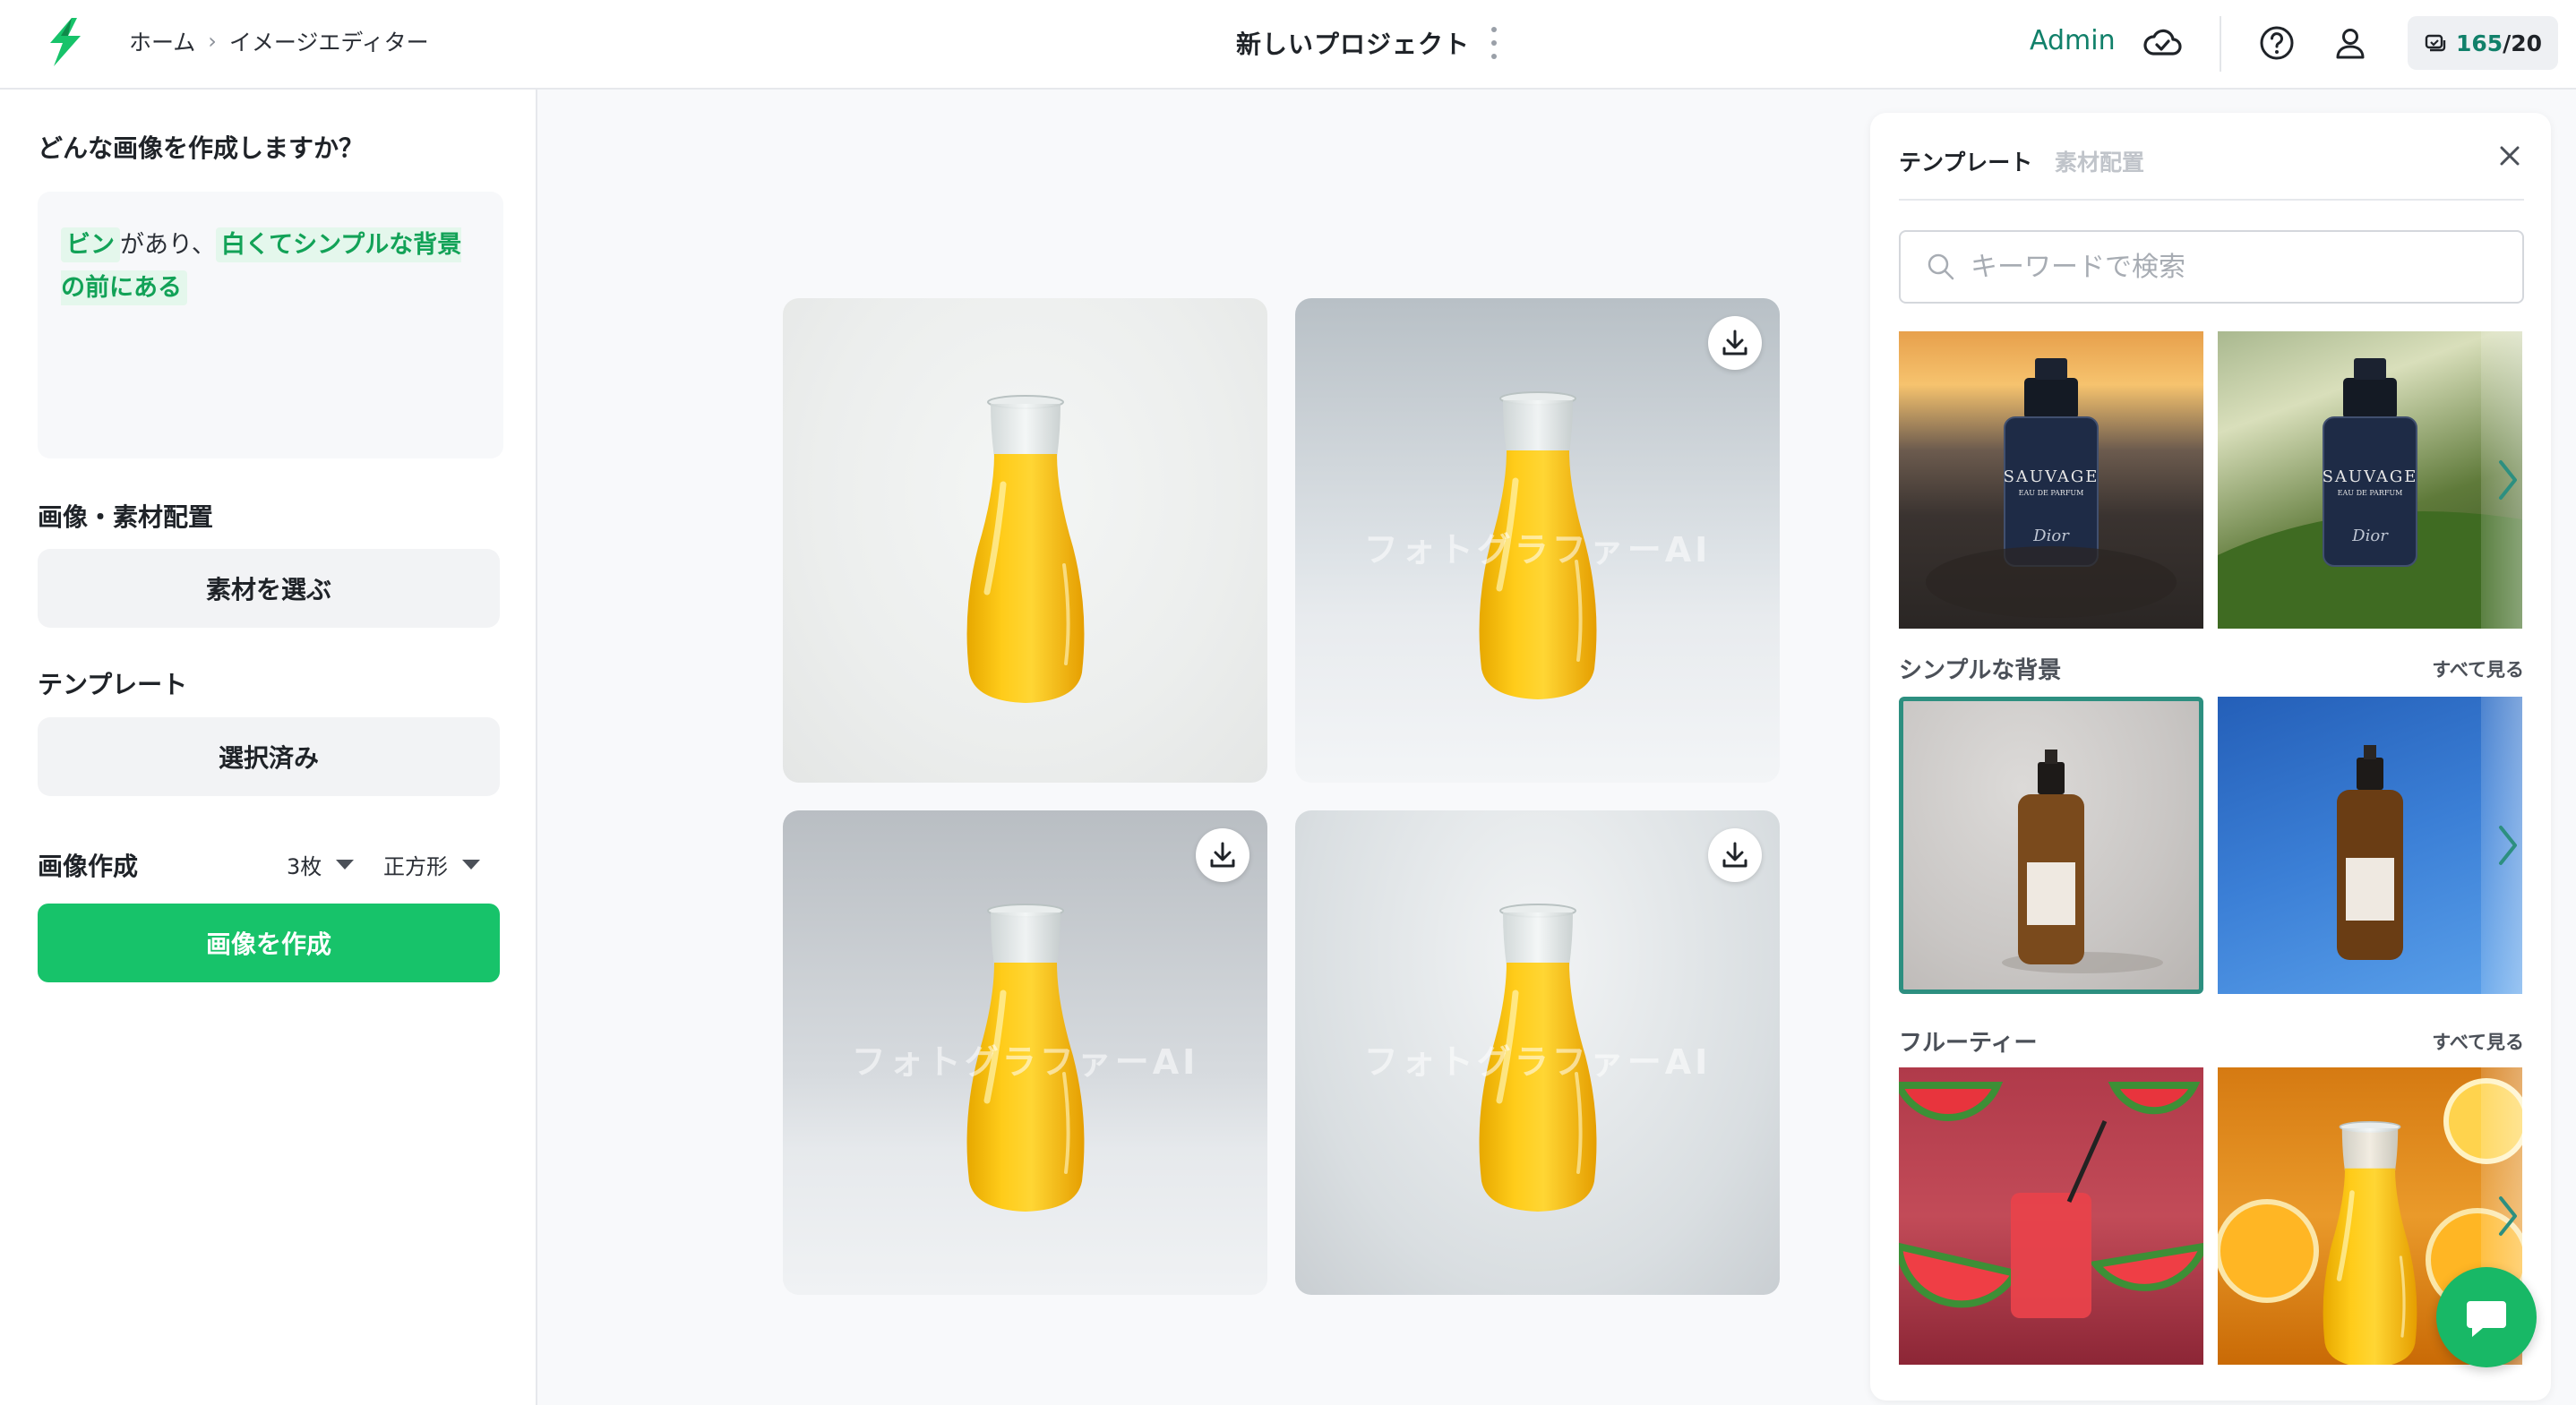 This screenshot has height=1405, width=2576. I want to click on see-all-link-fruity: すべて見る, so click(2478, 1042).